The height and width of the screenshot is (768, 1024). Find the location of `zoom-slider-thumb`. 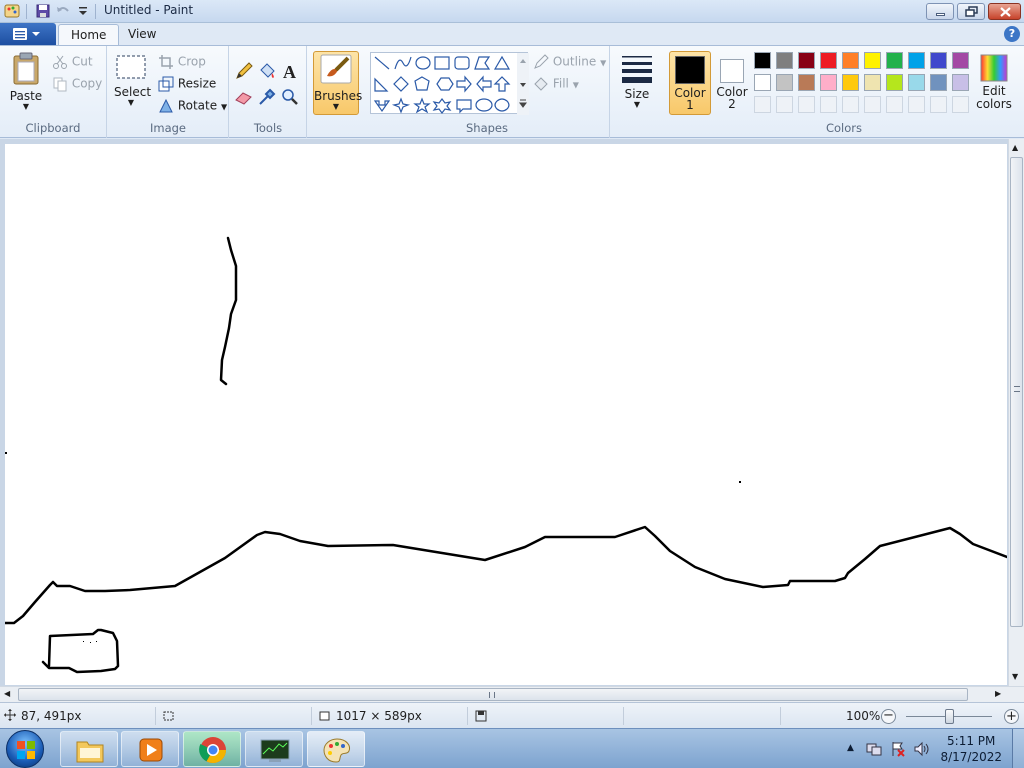

zoom-slider-thumb is located at coordinates (949, 716).